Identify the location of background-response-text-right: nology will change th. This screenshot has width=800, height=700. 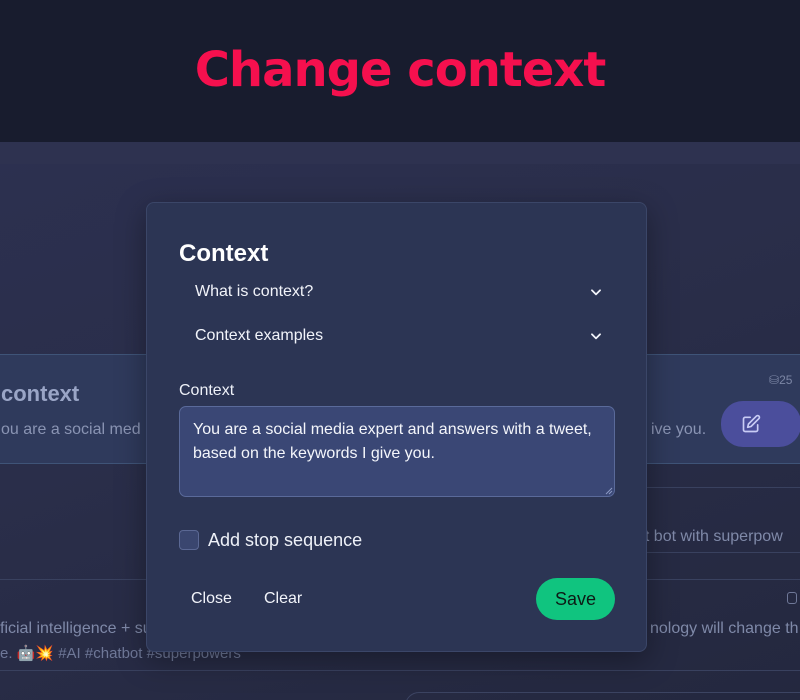
(724, 628).